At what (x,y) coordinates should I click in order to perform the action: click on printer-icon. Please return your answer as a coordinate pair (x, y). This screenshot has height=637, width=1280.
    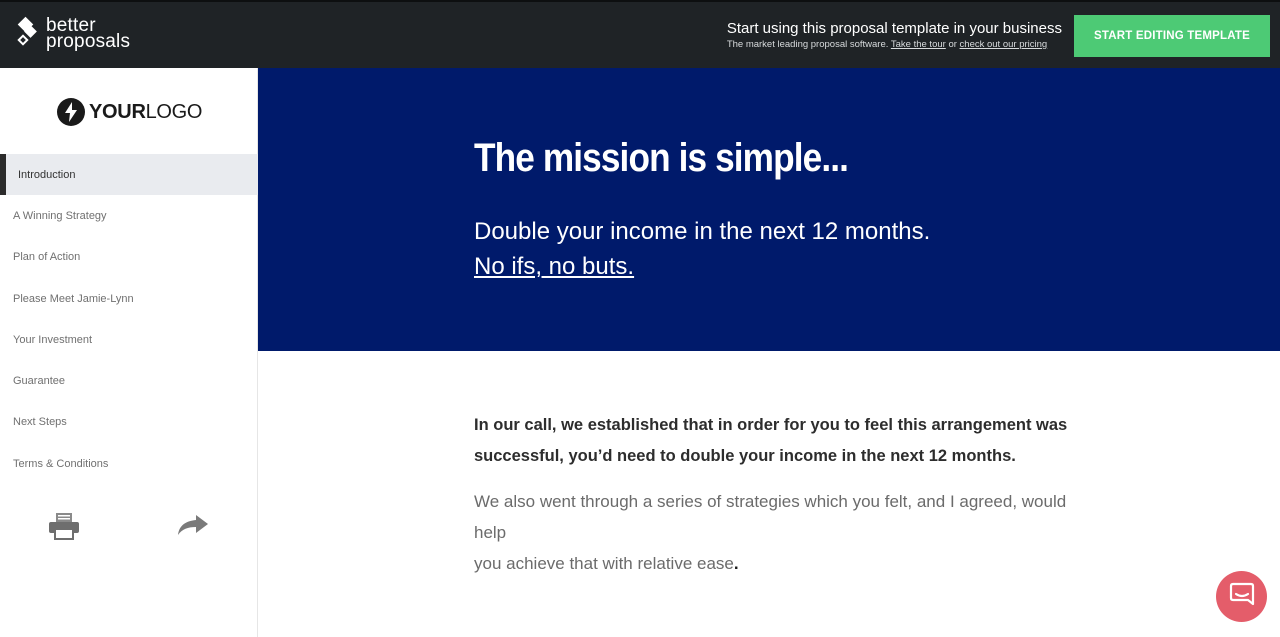
    Looking at the image, I should click on (64, 528).